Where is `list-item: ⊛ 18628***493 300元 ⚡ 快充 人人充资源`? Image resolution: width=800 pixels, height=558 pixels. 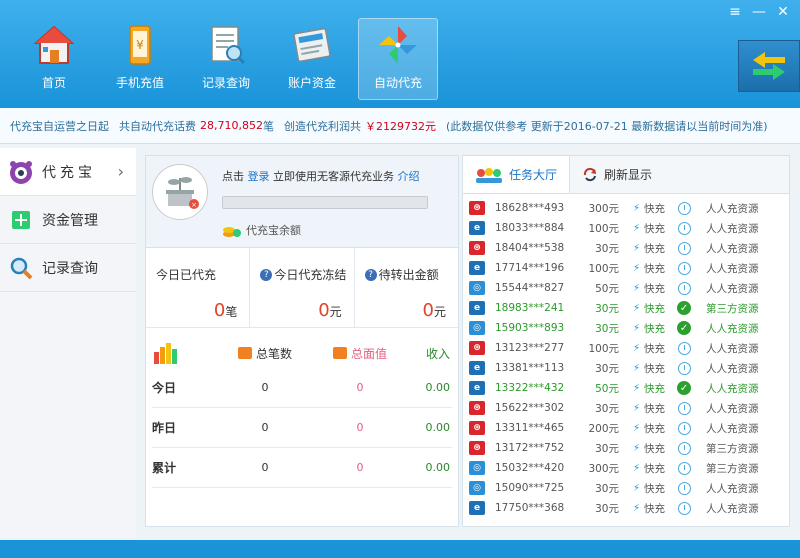
list-item: ⊛ 18628***493 300元 ⚡ 快充 人人充资源 is located at coordinates (626, 208).